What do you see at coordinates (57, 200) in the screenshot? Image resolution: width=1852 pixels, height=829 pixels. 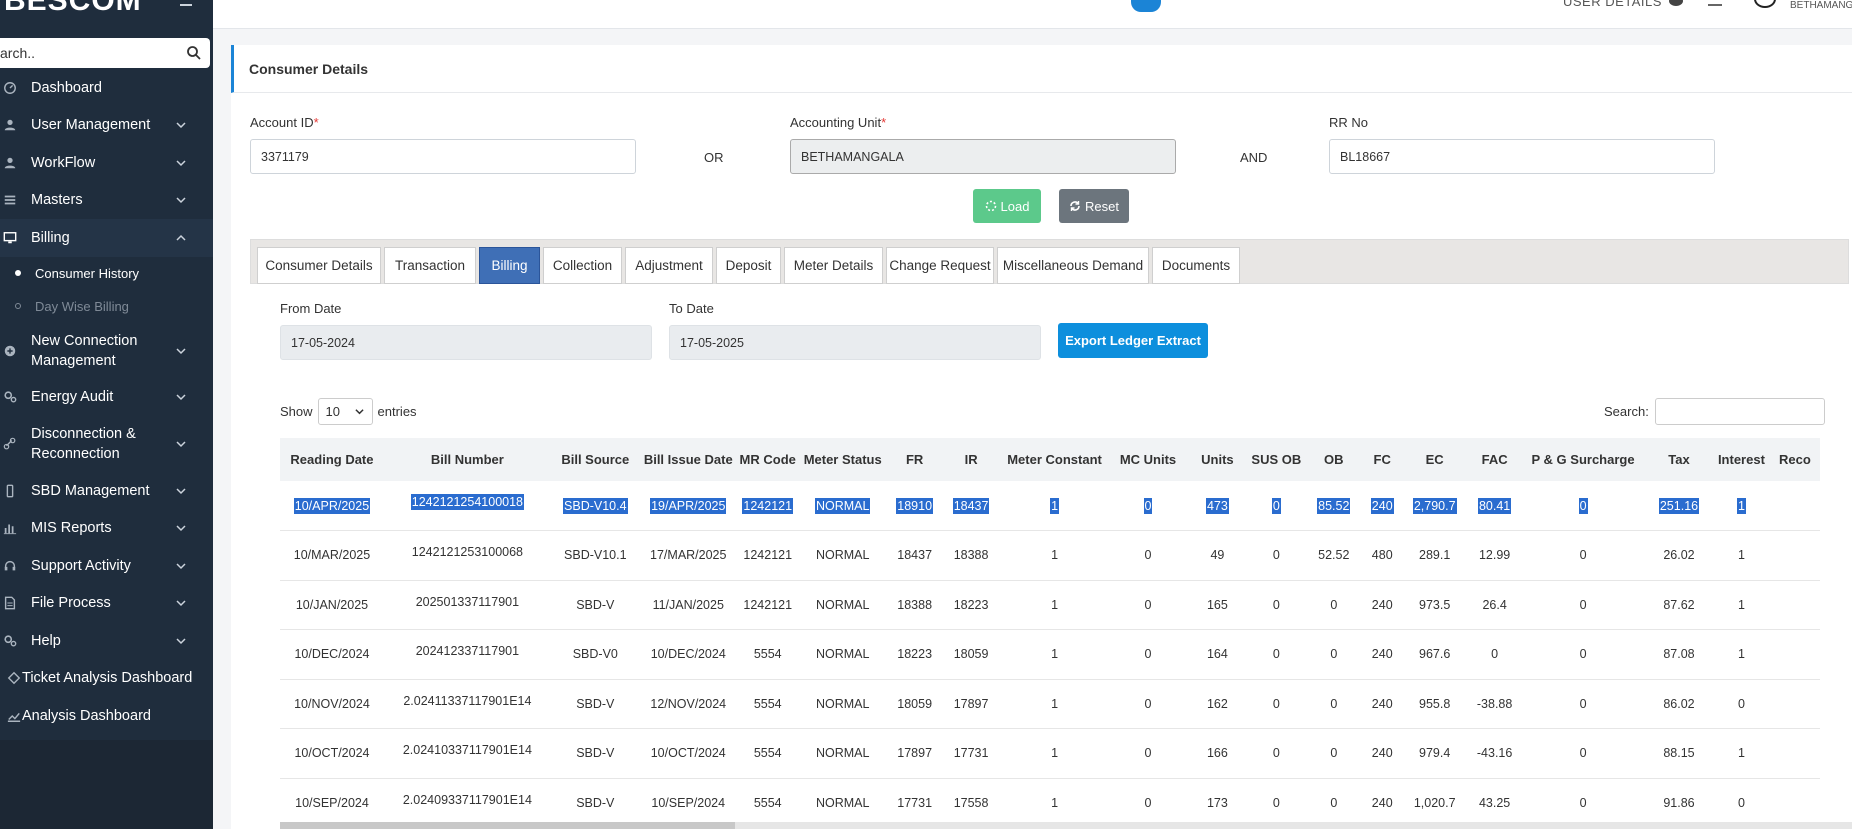 I see `sidebar-item-label: Masters` at bounding box center [57, 200].